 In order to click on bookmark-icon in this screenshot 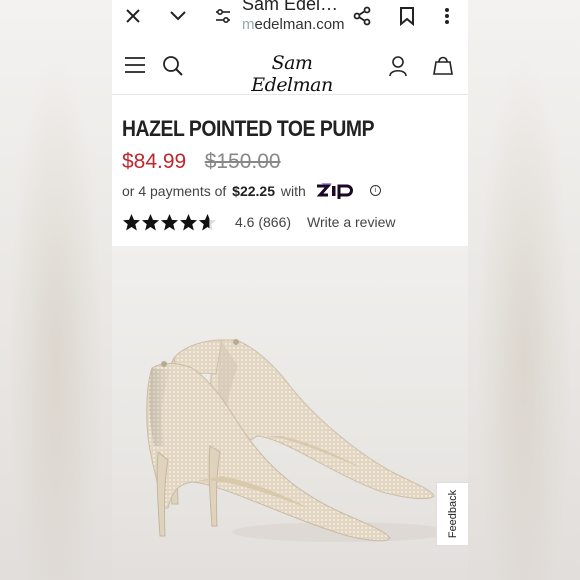, I will do `click(407, 16)`.